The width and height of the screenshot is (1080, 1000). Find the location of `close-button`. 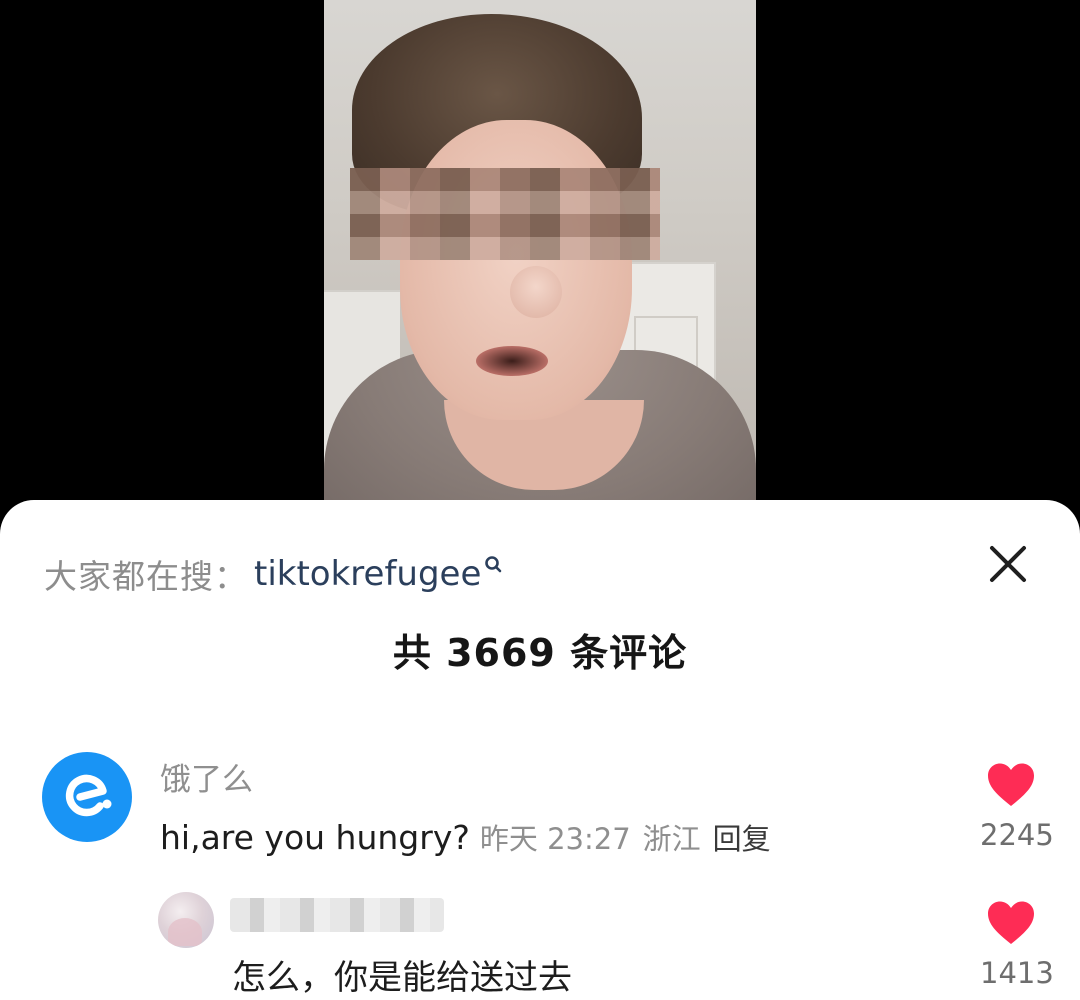

close-button is located at coordinates (1008, 564).